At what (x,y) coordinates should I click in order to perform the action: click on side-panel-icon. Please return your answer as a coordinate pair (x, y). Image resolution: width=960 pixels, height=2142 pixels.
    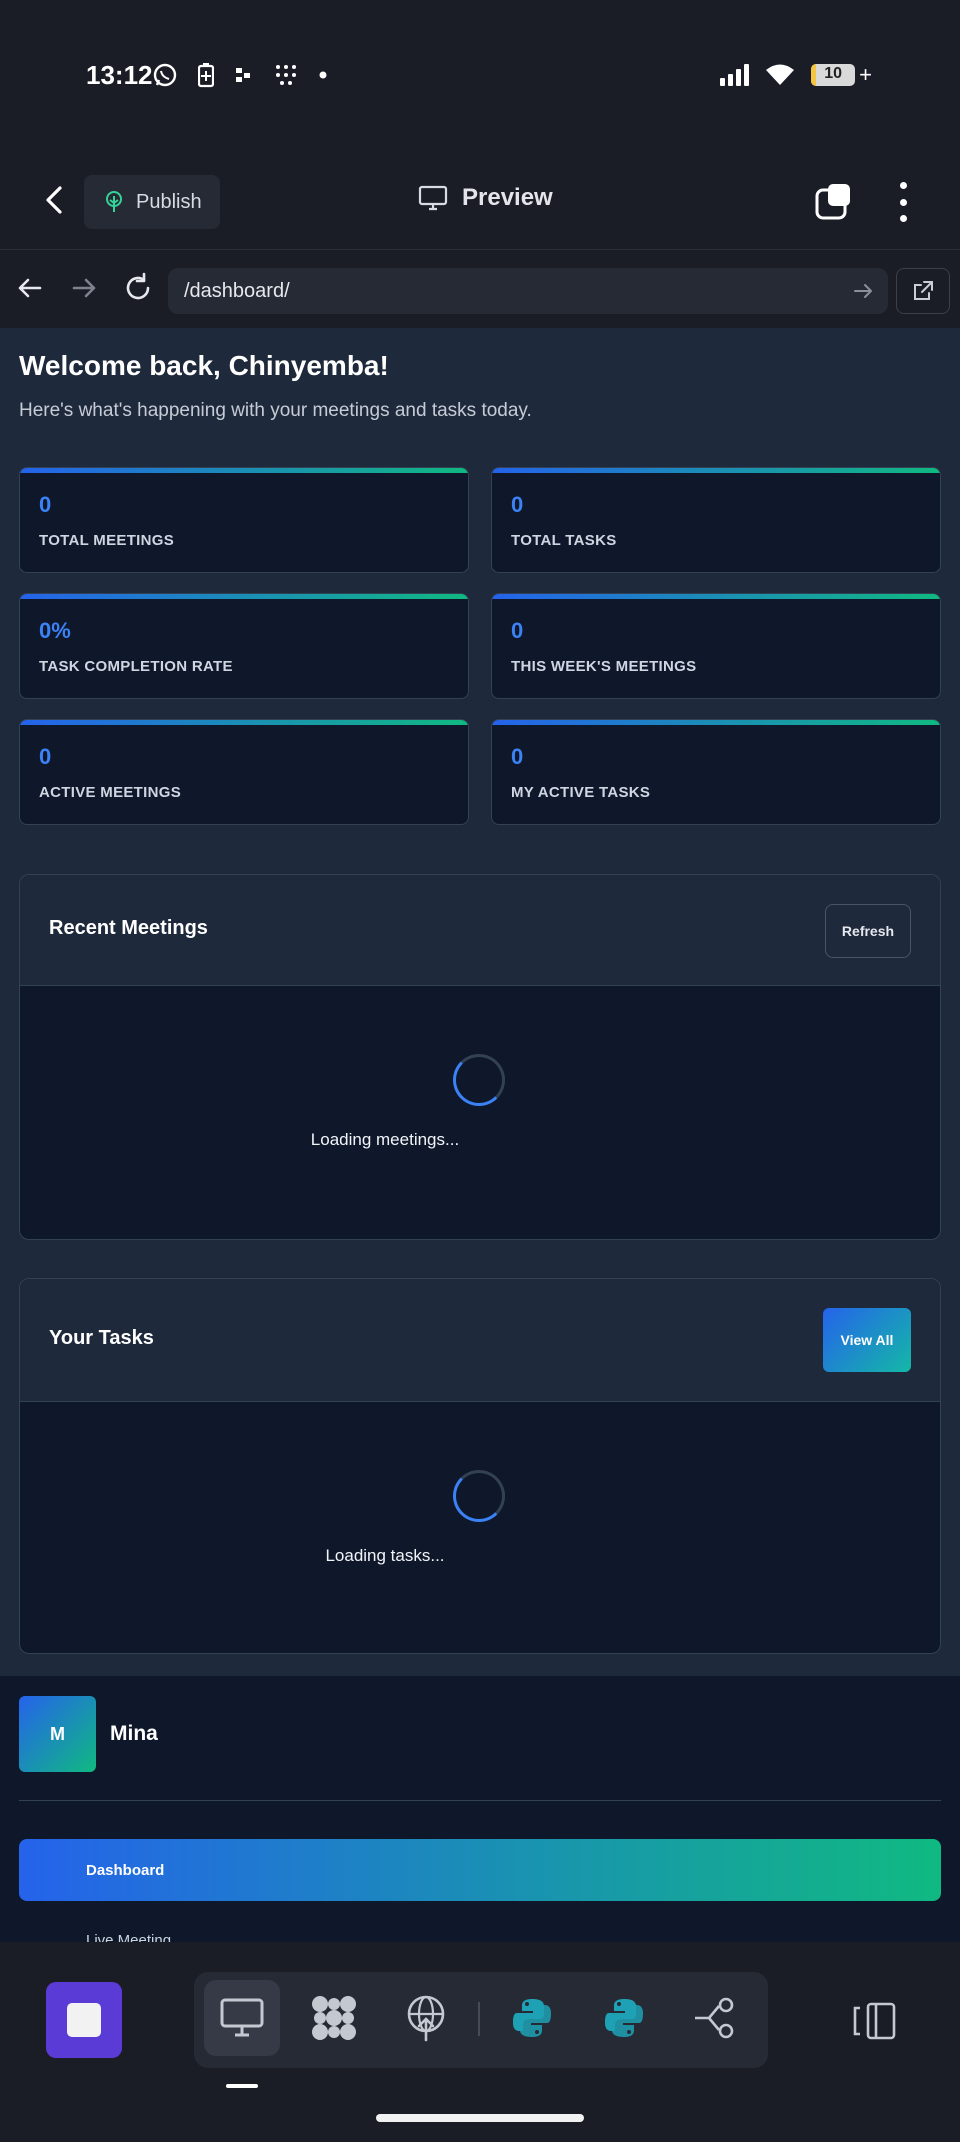
    Looking at the image, I should click on (875, 2021).